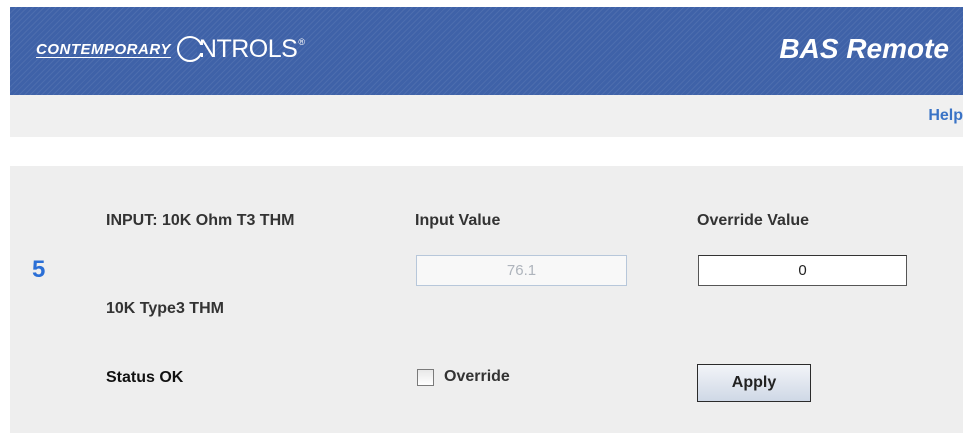  Describe the element at coordinates (521, 270) in the screenshot. I see `input-value-field: 76.1` at that location.